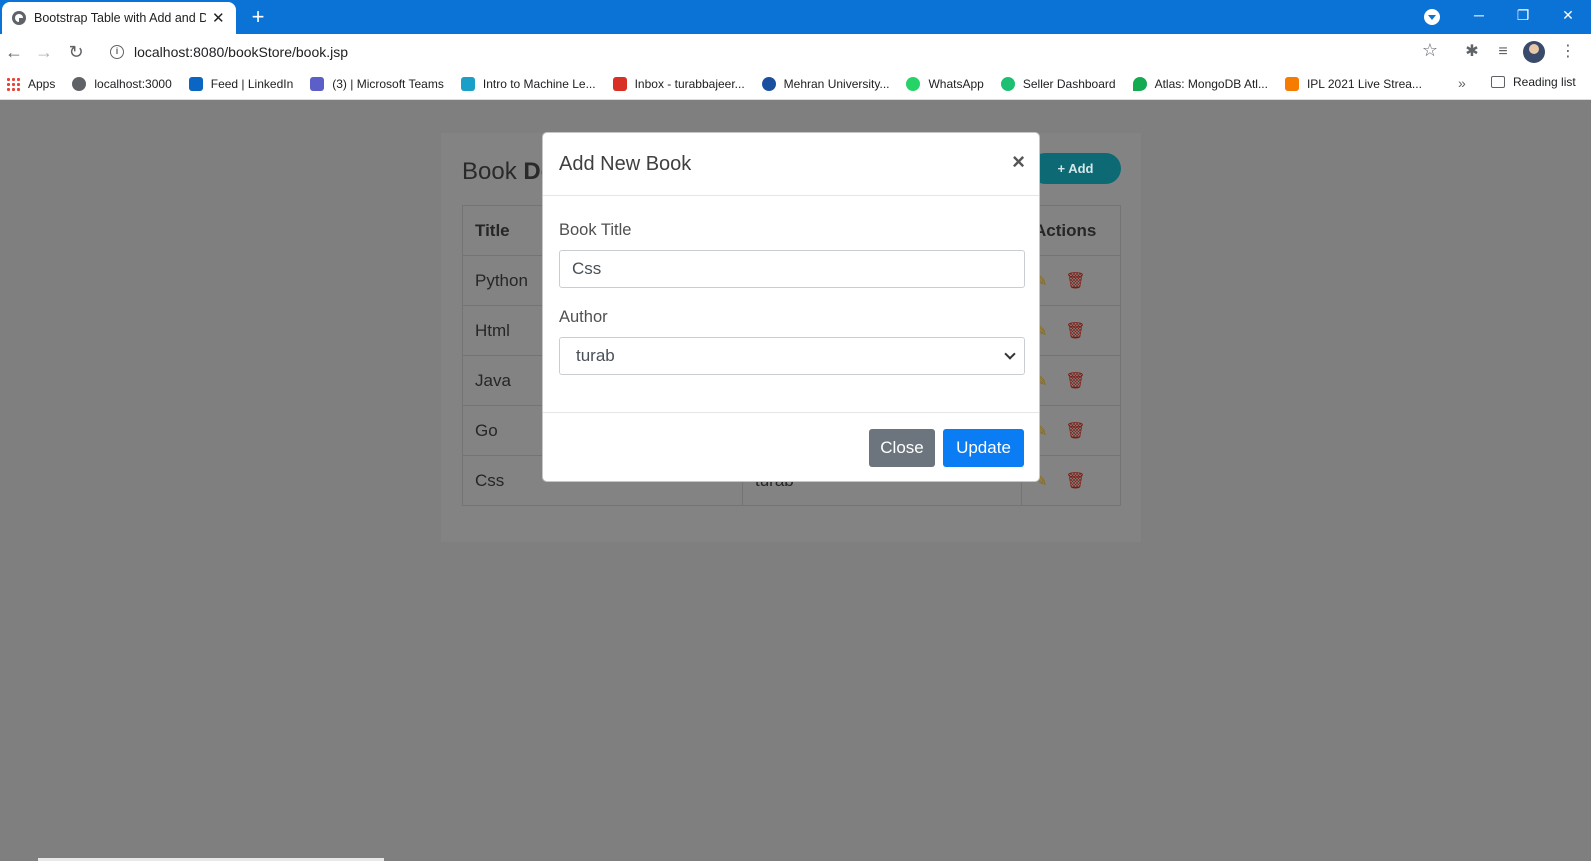  Describe the element at coordinates (792, 356) in the screenshot. I see `author-select: turab` at that location.